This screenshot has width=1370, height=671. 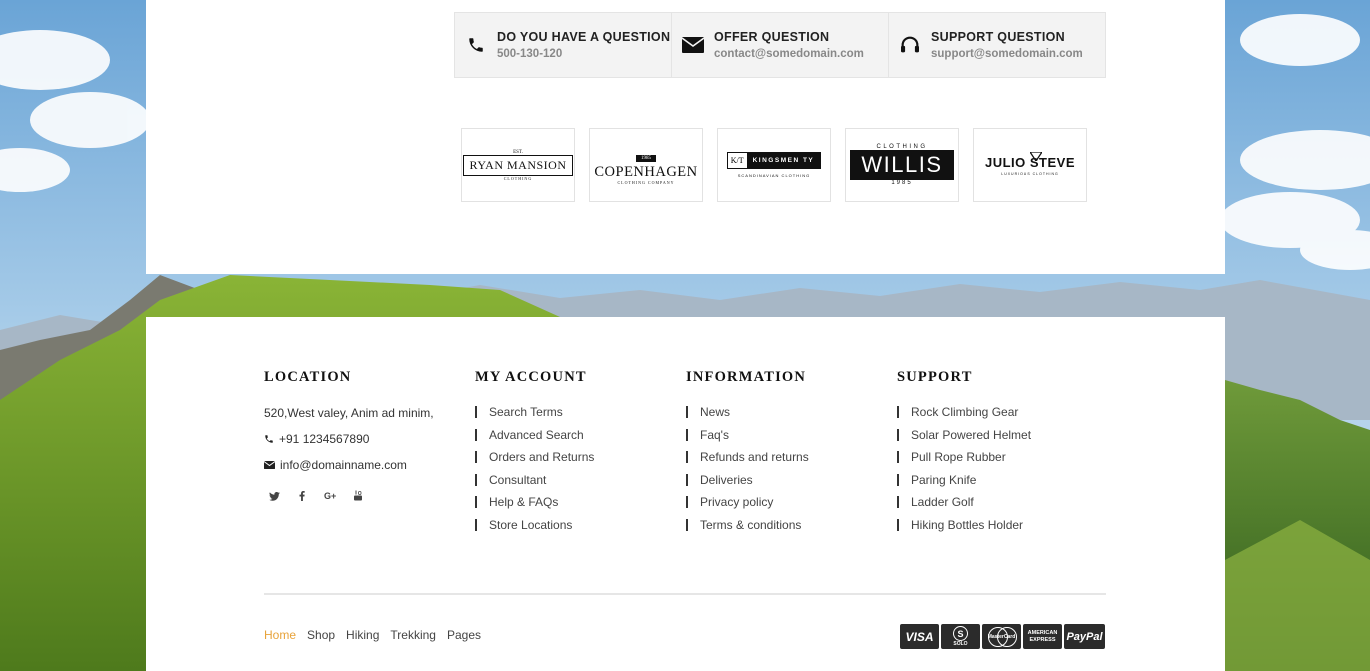 I want to click on nav-shop: Shop, so click(x=321, y=635).